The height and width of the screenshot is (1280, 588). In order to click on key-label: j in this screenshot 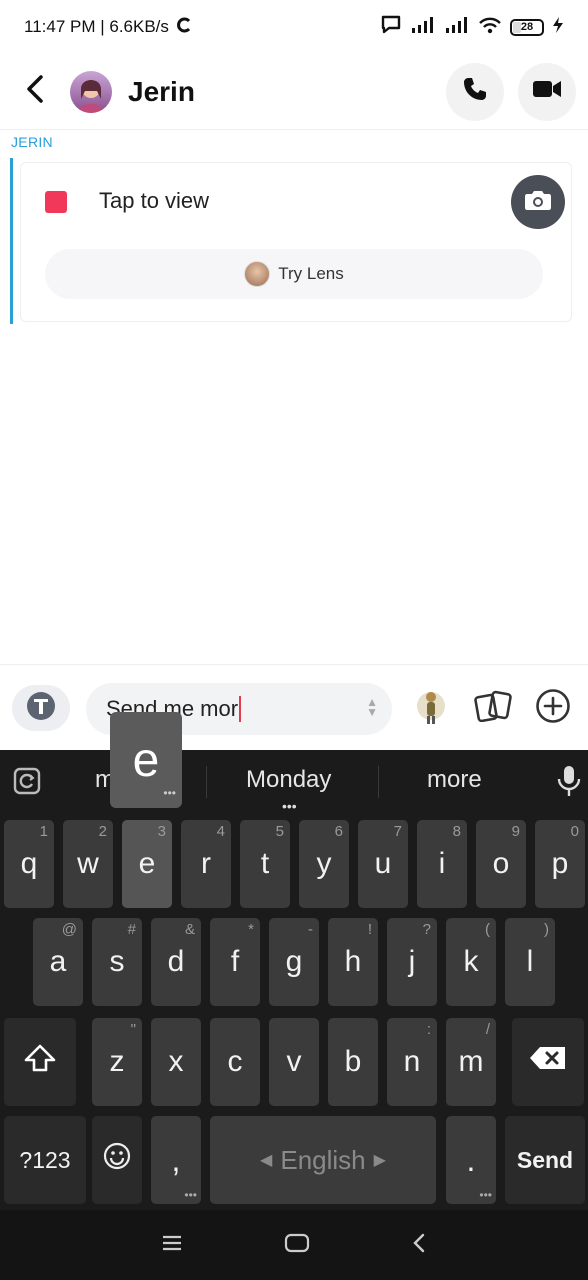, I will do `click(412, 961)`.